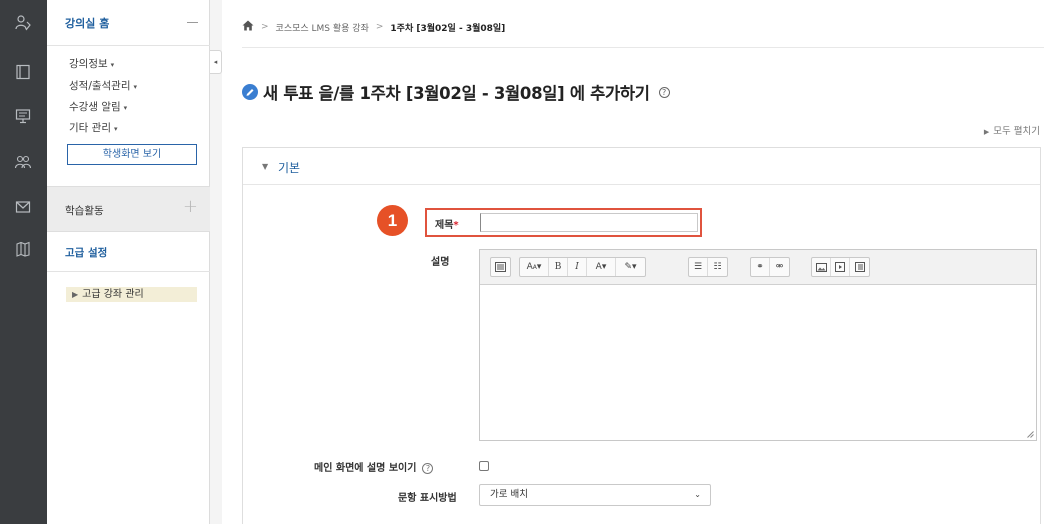  What do you see at coordinates (509, 494) in the screenshot?
I see `option-display-value: 가로 배치` at bounding box center [509, 494].